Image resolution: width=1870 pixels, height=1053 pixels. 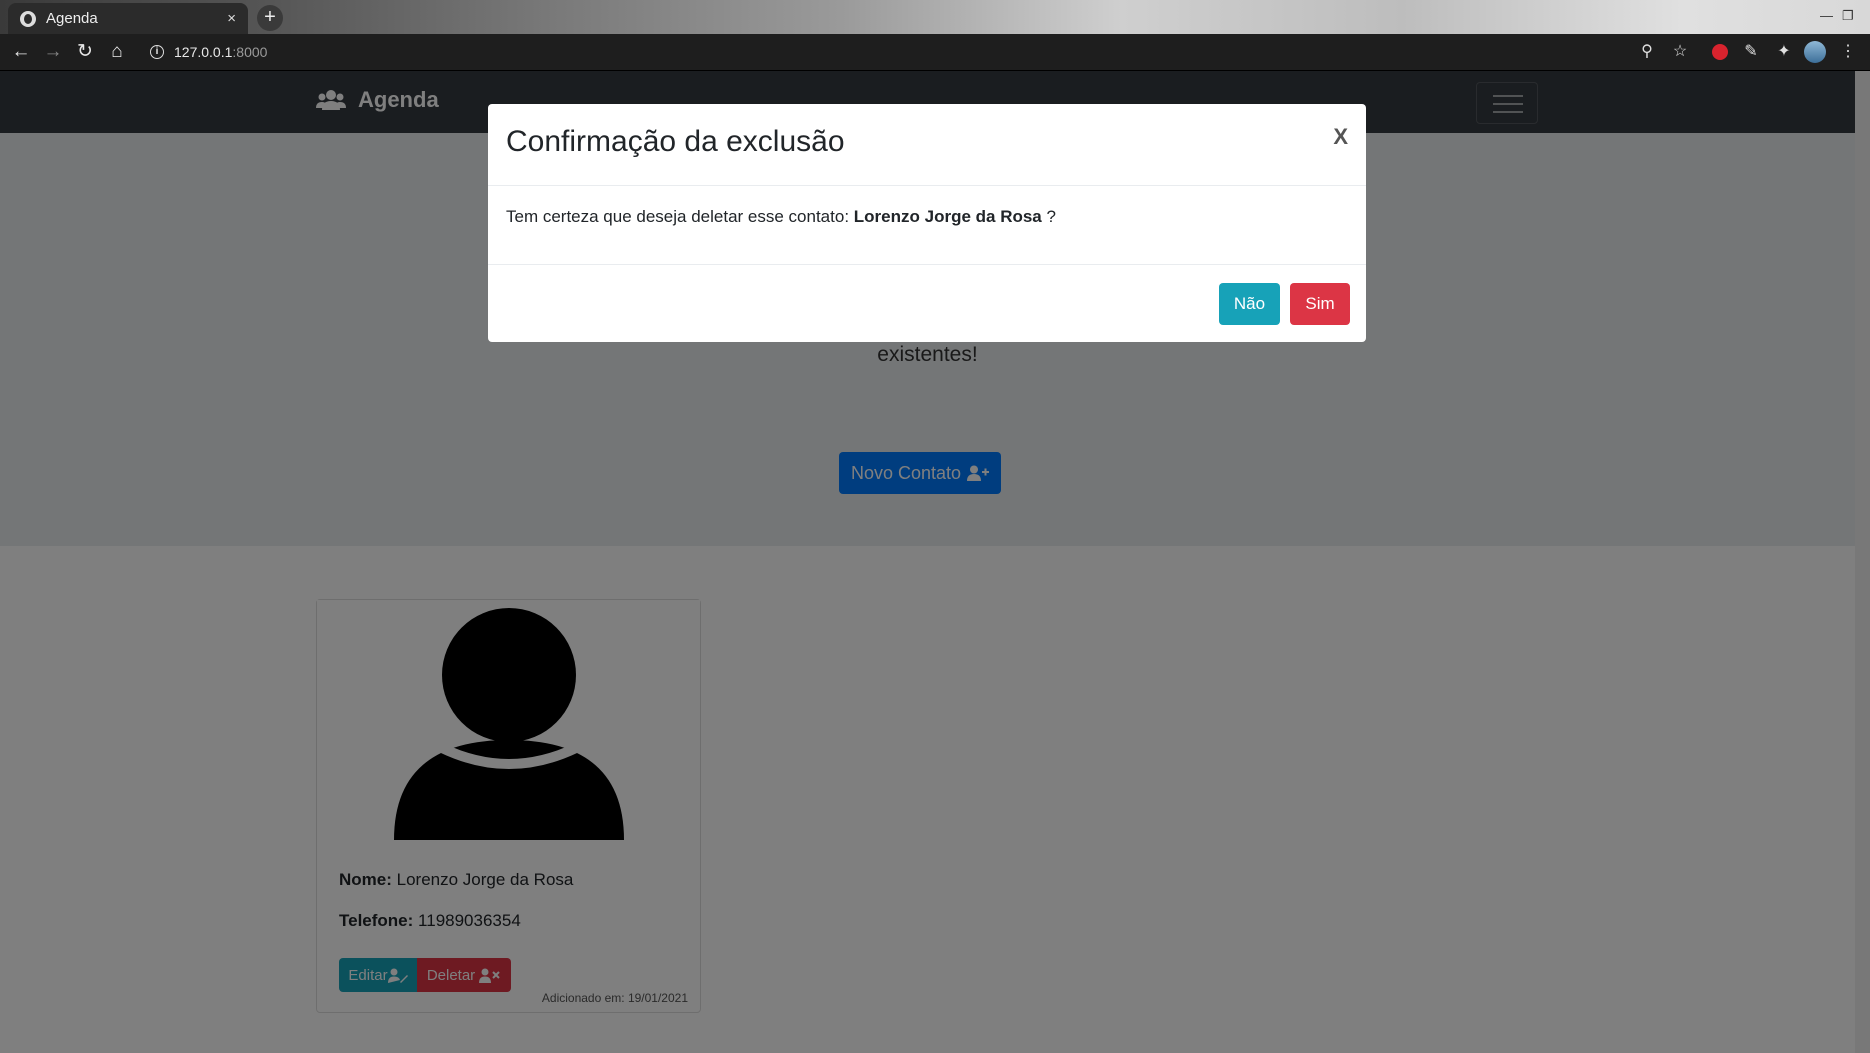 What do you see at coordinates (935, 52) in the screenshot?
I see `address-bar: ← → ↻ ⌂ i 127.0.0.1:8000 ⚲ ☆ ✎ ✦ ⋮` at bounding box center [935, 52].